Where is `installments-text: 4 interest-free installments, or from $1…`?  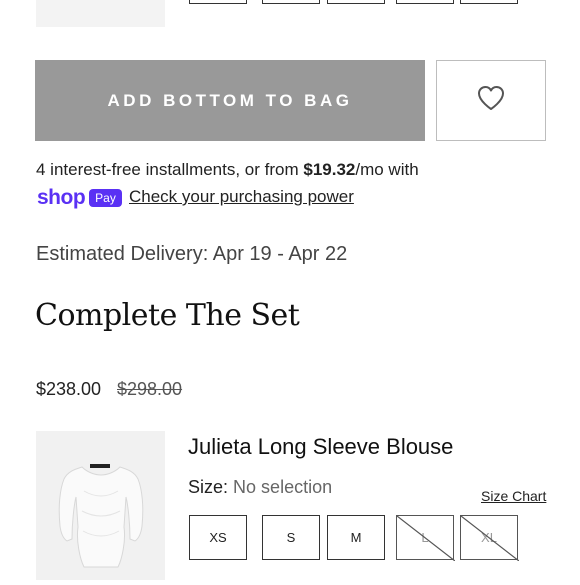
installments-text: 4 interest-free installments, or from $1… is located at coordinates (227, 169).